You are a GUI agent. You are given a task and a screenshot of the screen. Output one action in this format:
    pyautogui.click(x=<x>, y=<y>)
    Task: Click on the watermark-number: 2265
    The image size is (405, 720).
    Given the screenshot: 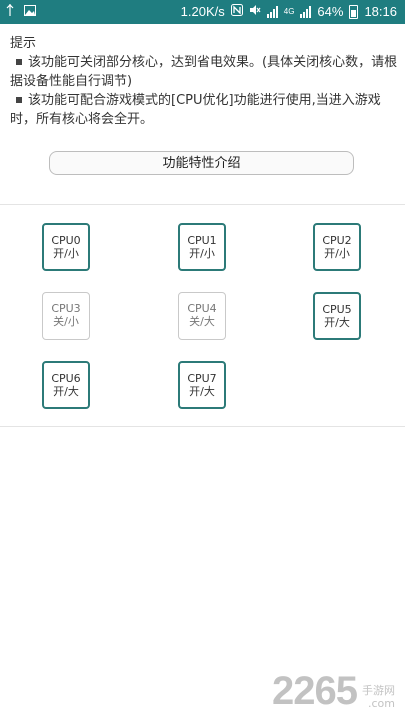 What is the action you would take?
    pyautogui.click(x=315, y=691)
    